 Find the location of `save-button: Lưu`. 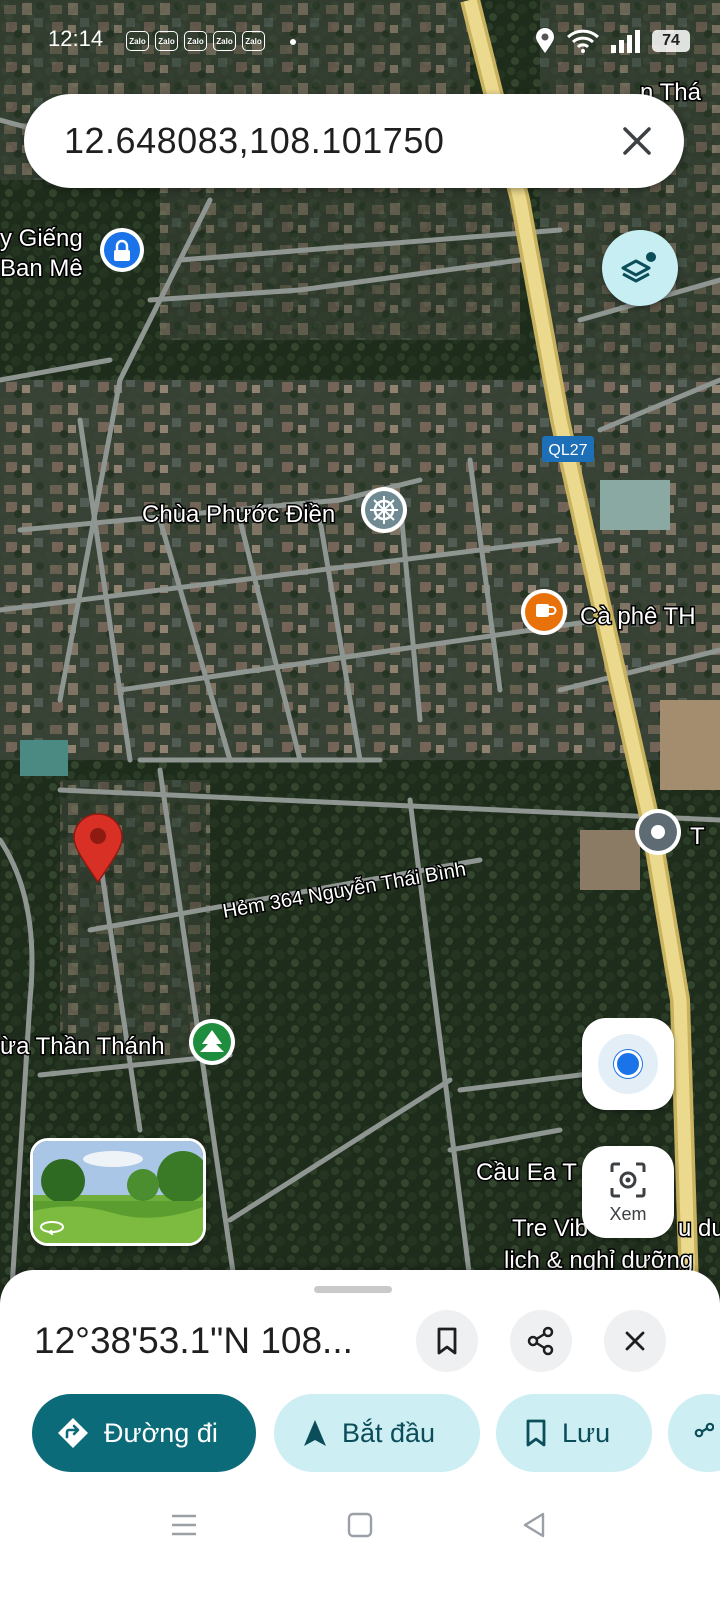

save-button: Lưu is located at coordinates (574, 1433).